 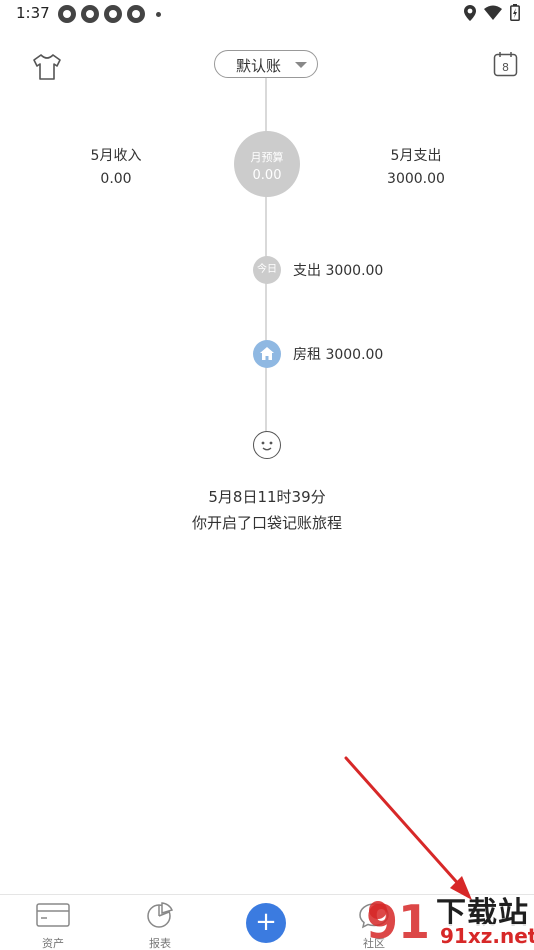 I want to click on account-book-selector: 默认账, so click(x=266, y=64).